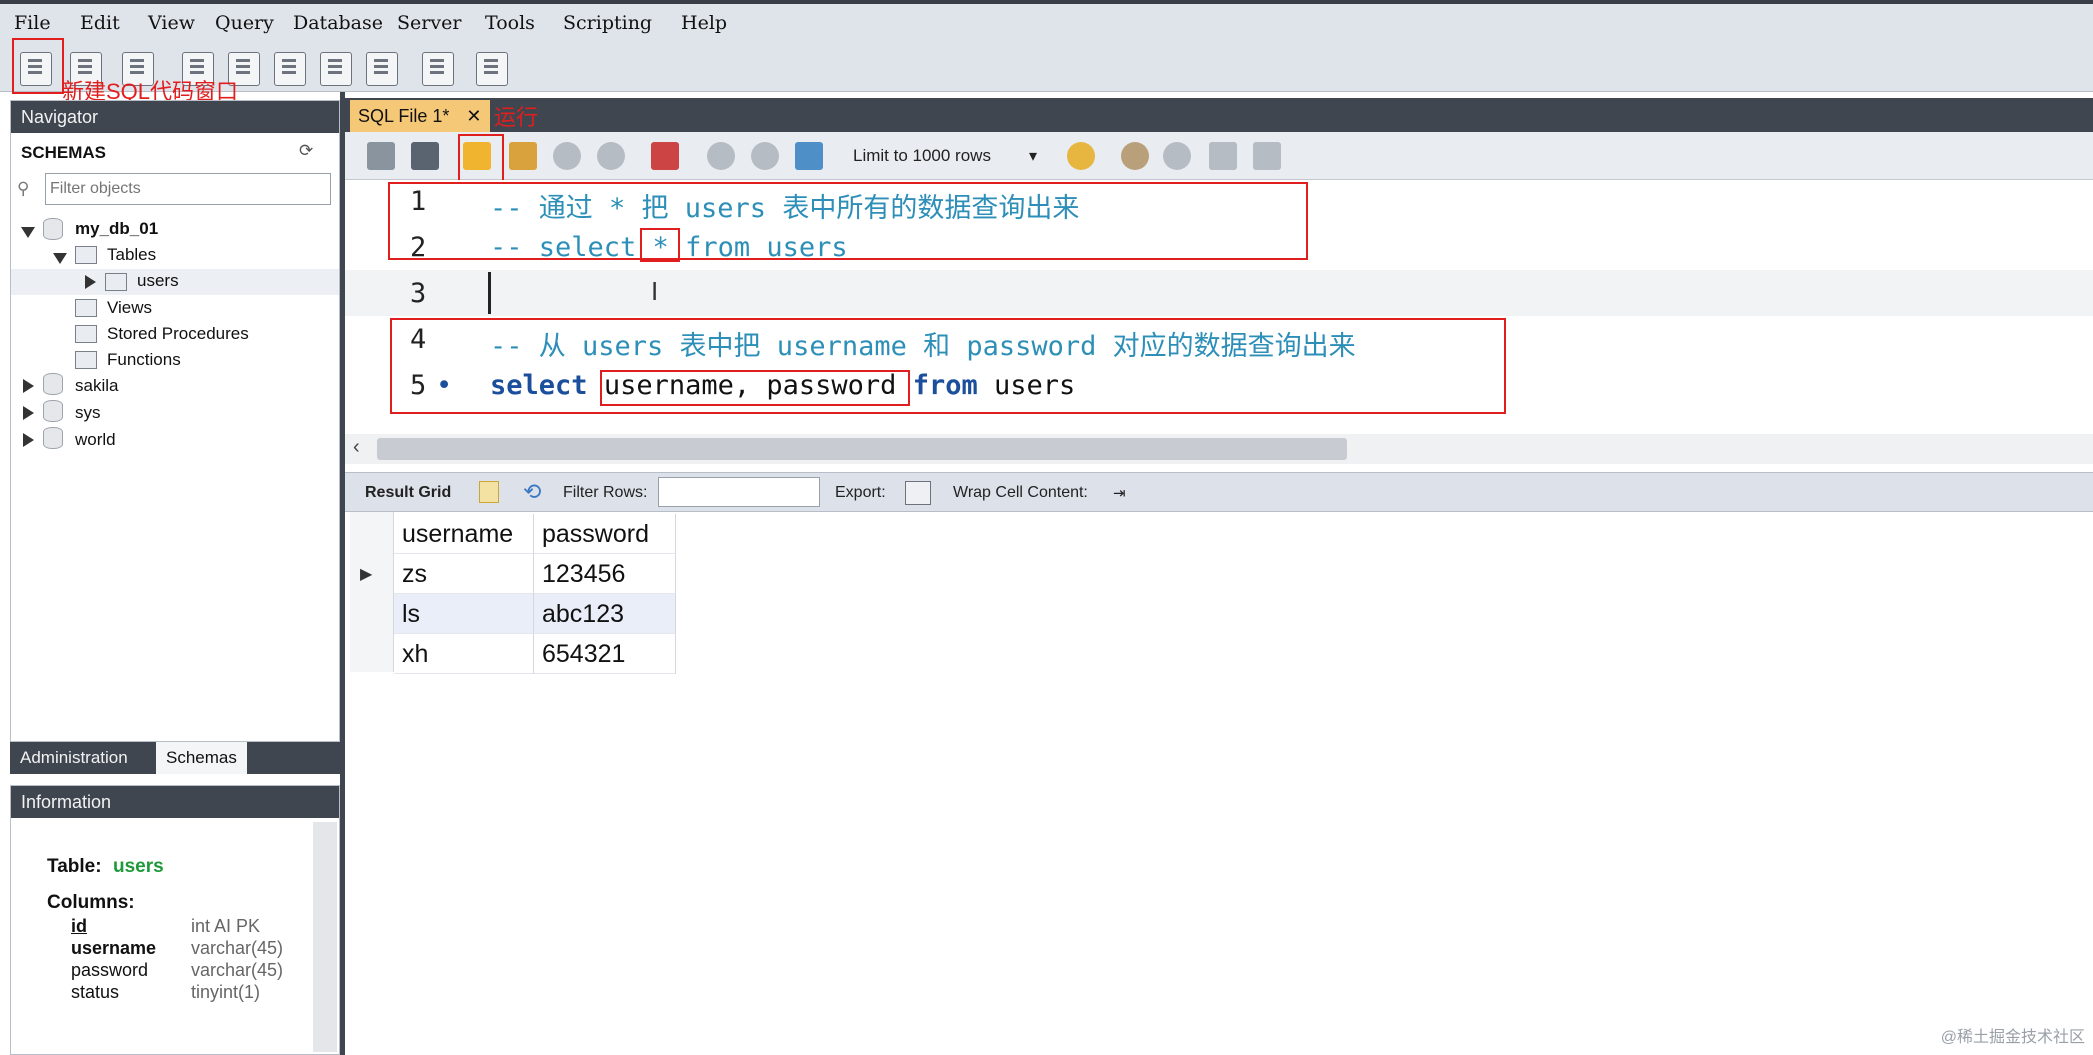  Describe the element at coordinates (90, 282) in the screenshot. I see `expand-users-icon` at that location.